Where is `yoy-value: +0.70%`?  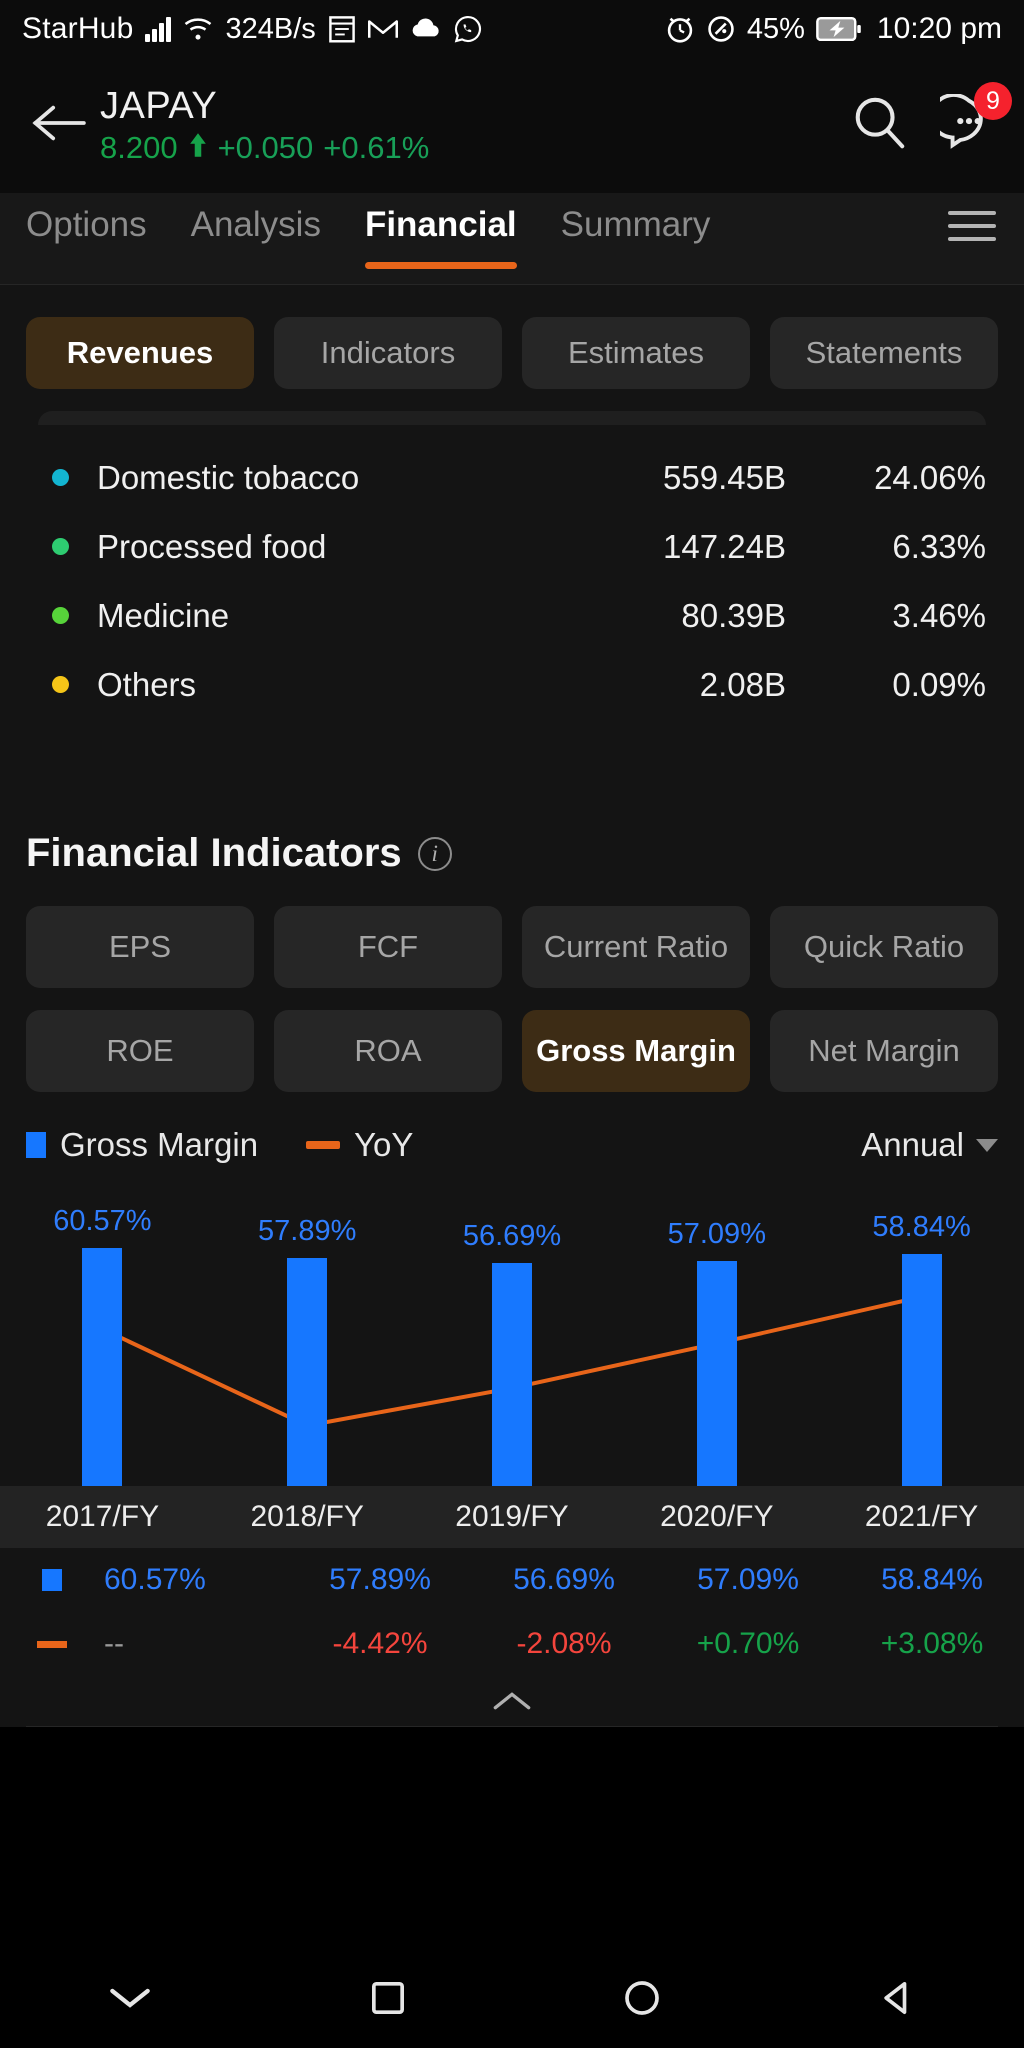 yoy-value: +0.70% is located at coordinates (748, 1643).